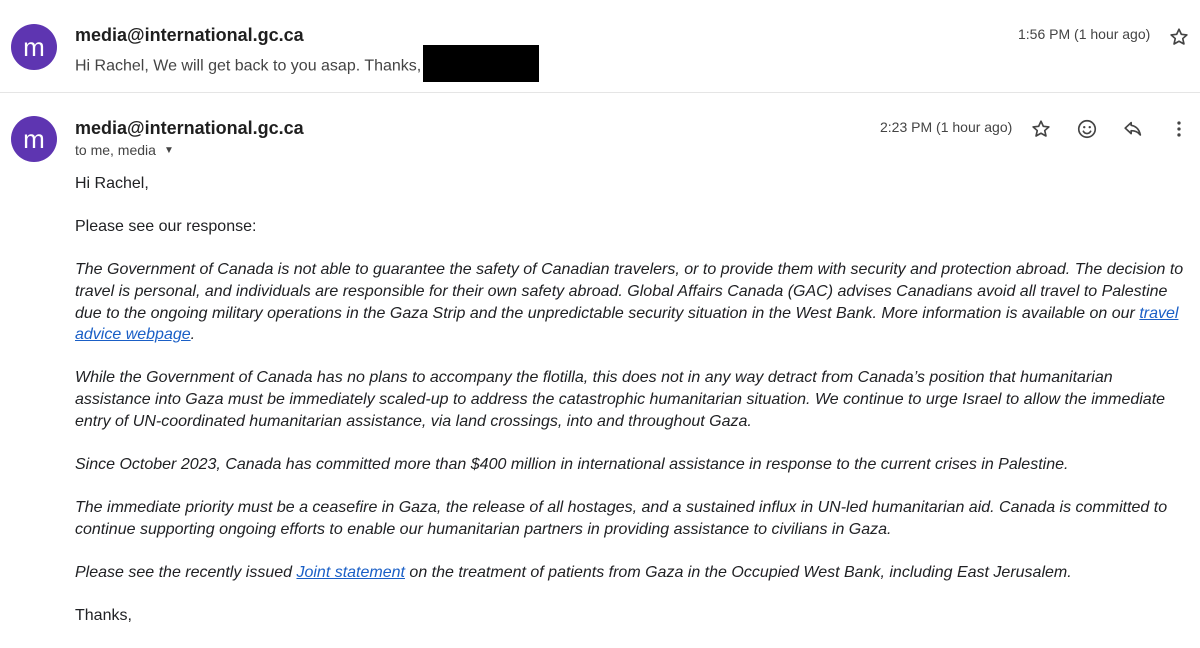  What do you see at coordinates (1087, 129) in the screenshot?
I see `emoji-icon` at bounding box center [1087, 129].